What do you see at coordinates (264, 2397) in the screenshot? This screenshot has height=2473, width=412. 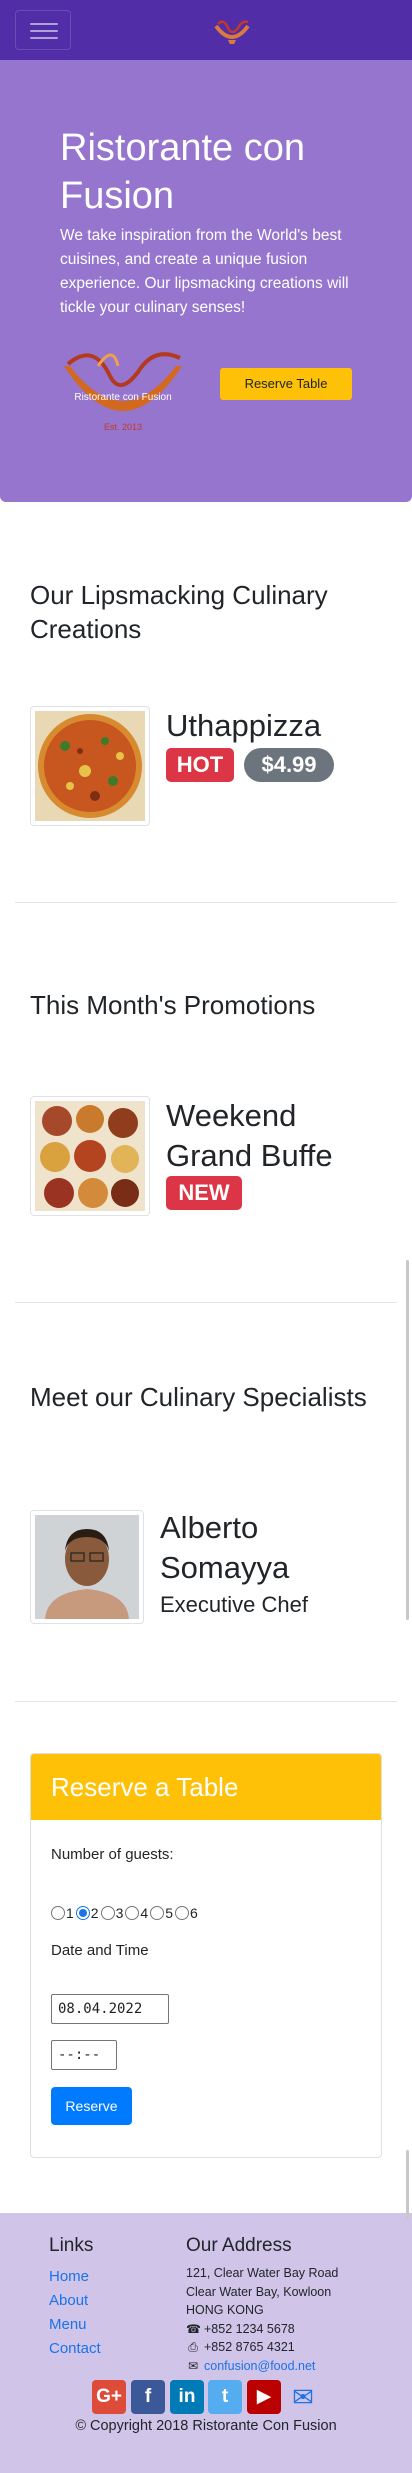 I see `youtube-icon: ▶` at bounding box center [264, 2397].